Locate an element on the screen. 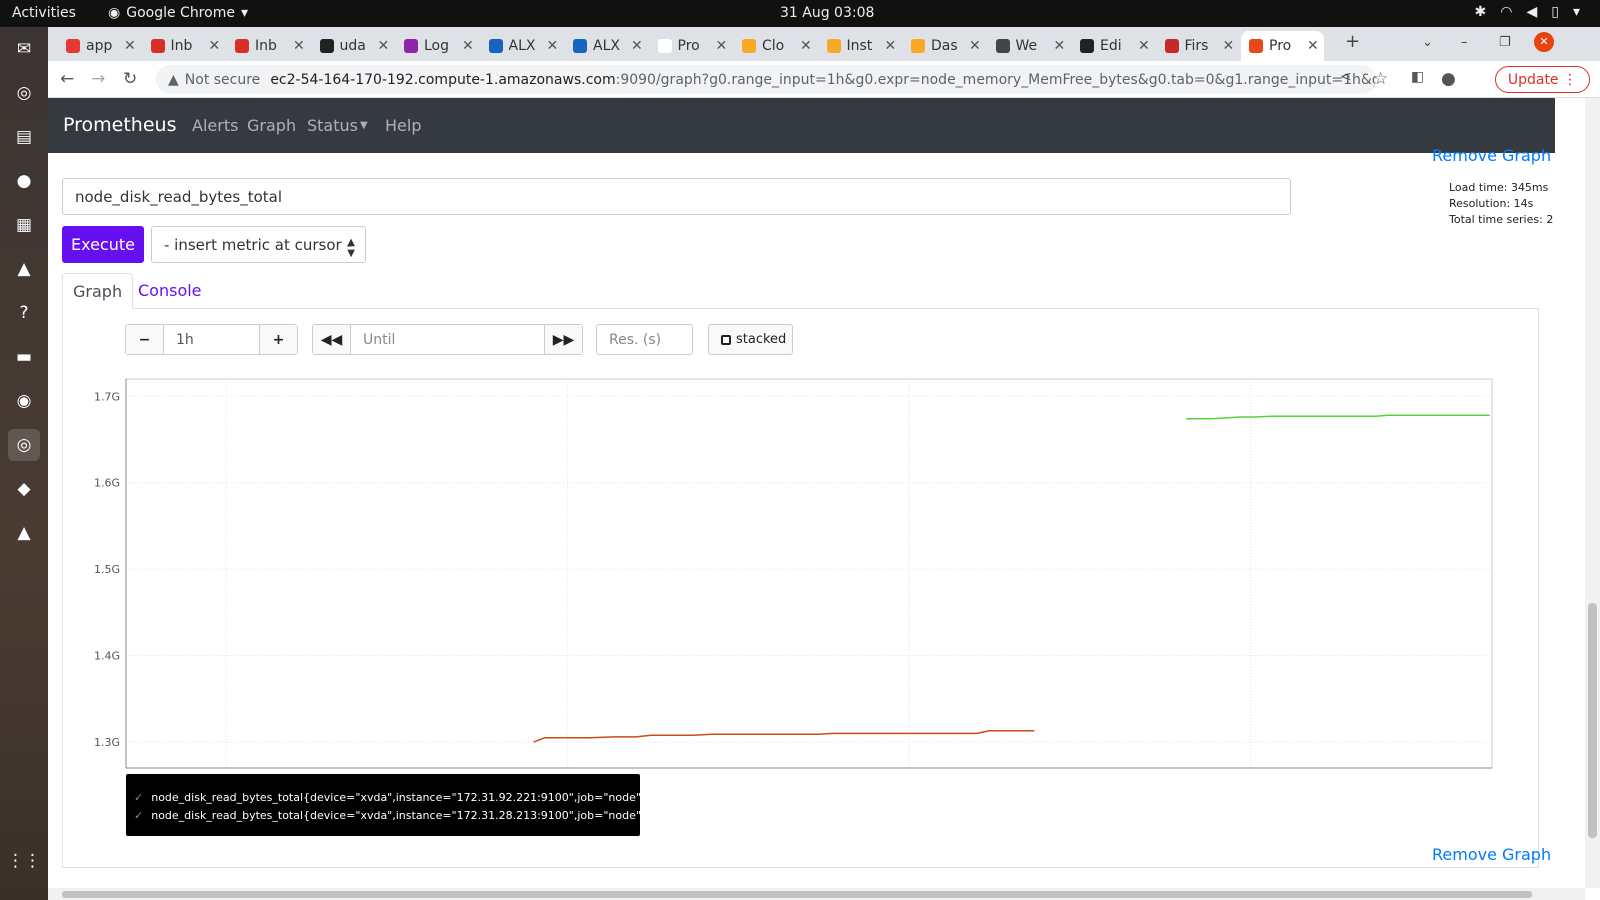 This screenshot has height=900, width=1600. clock: 31 Aug 03:08 is located at coordinates (827, 13).